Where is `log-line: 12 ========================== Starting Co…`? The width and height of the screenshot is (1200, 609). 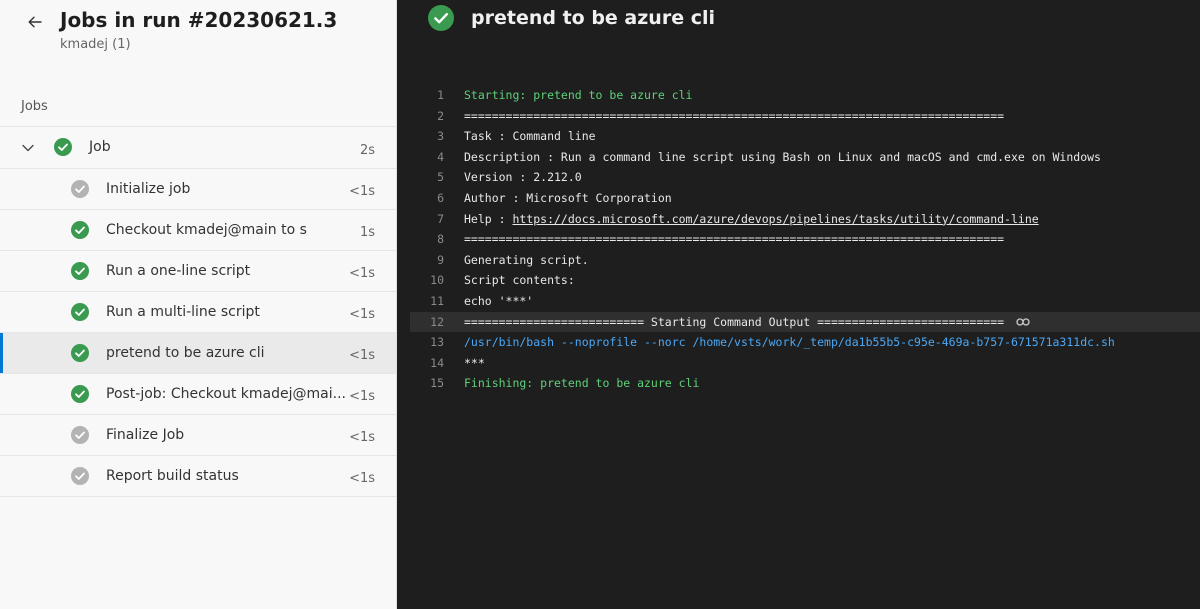
log-line: 12 ========================== Starting Co… is located at coordinates (805, 322).